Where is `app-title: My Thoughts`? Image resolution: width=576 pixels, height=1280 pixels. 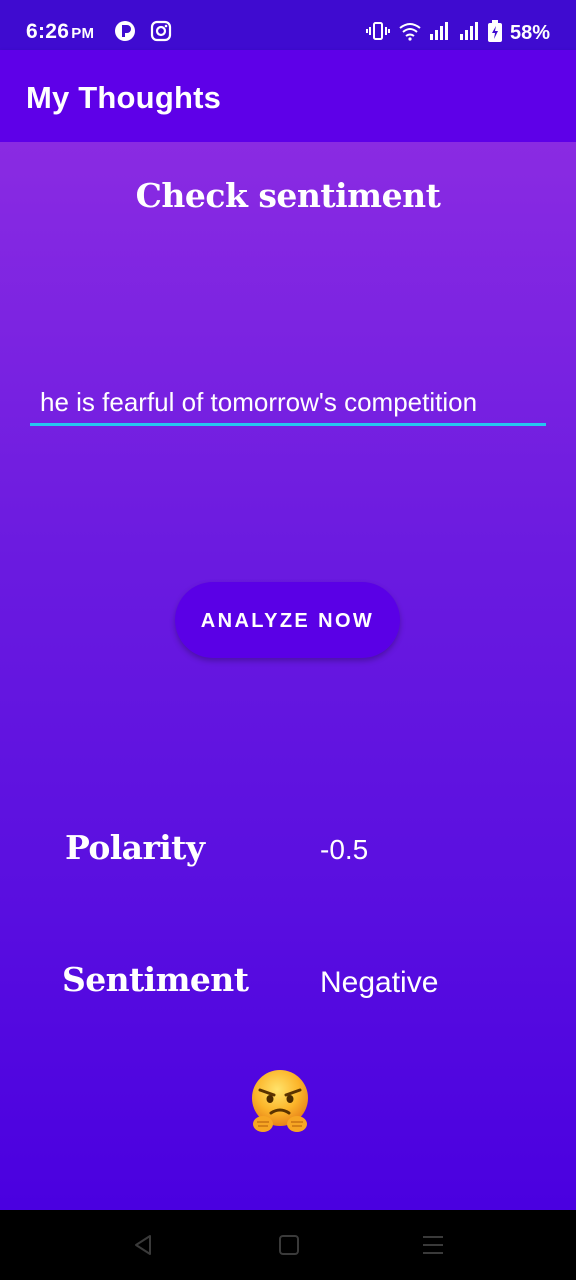
app-title: My Thoughts is located at coordinates (124, 97).